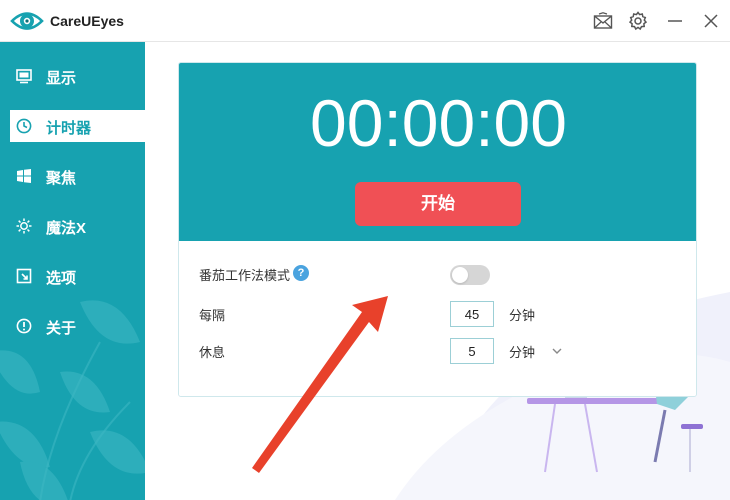 The image size is (730, 500). What do you see at coordinates (675, 21) in the screenshot?
I see `minimize-icon` at bounding box center [675, 21].